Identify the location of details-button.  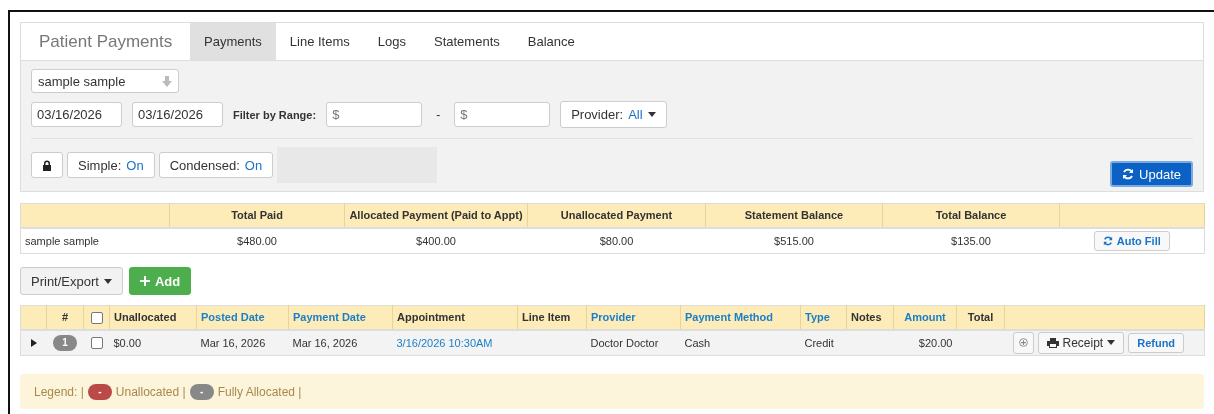
(1023, 342).